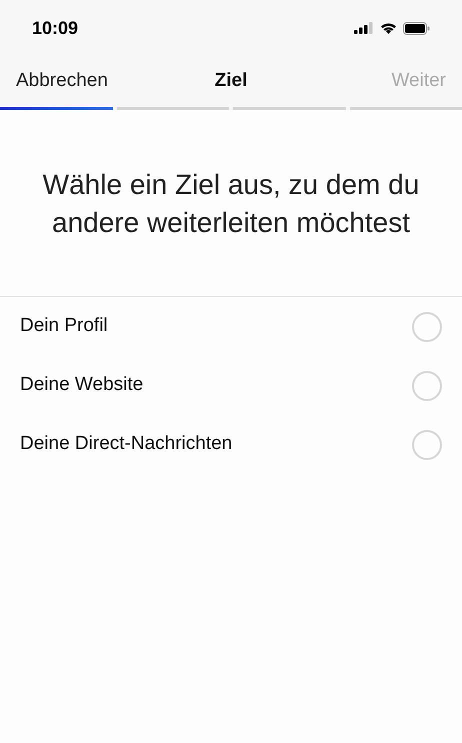  What do you see at coordinates (55, 28) in the screenshot?
I see `status-time: 10:09` at bounding box center [55, 28].